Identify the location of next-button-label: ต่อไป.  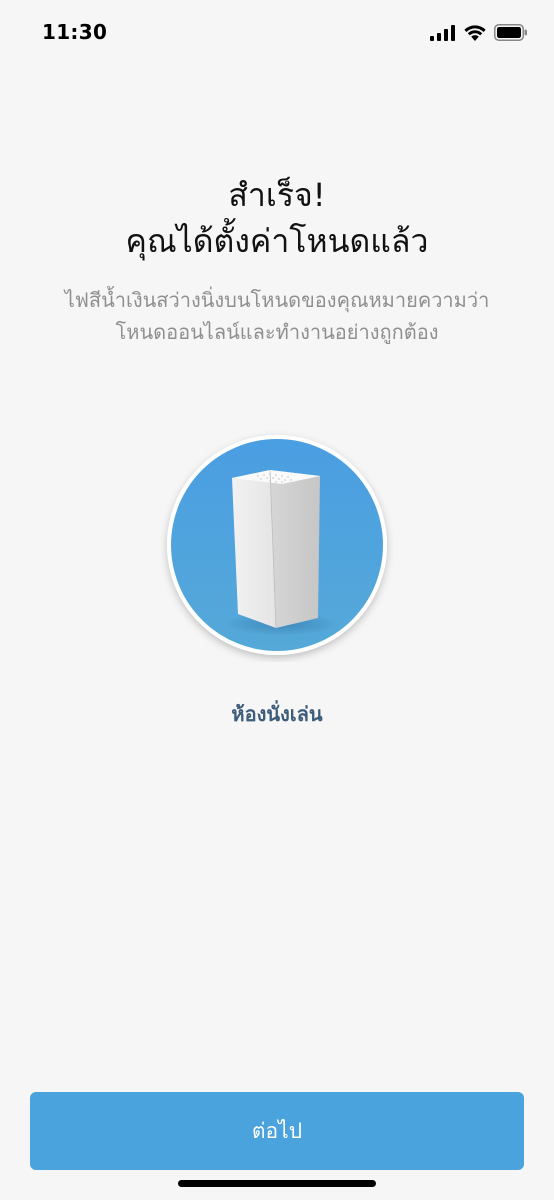
(277, 1130).